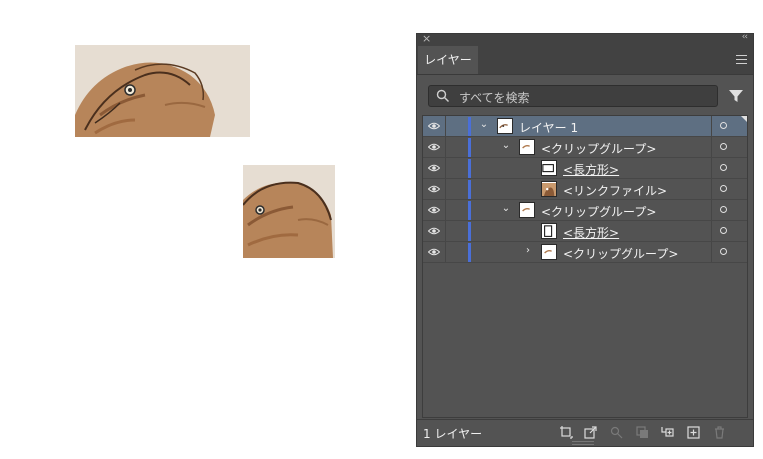 This screenshot has width=763, height=459. What do you see at coordinates (590, 432) in the screenshot?
I see `export-icon` at bounding box center [590, 432].